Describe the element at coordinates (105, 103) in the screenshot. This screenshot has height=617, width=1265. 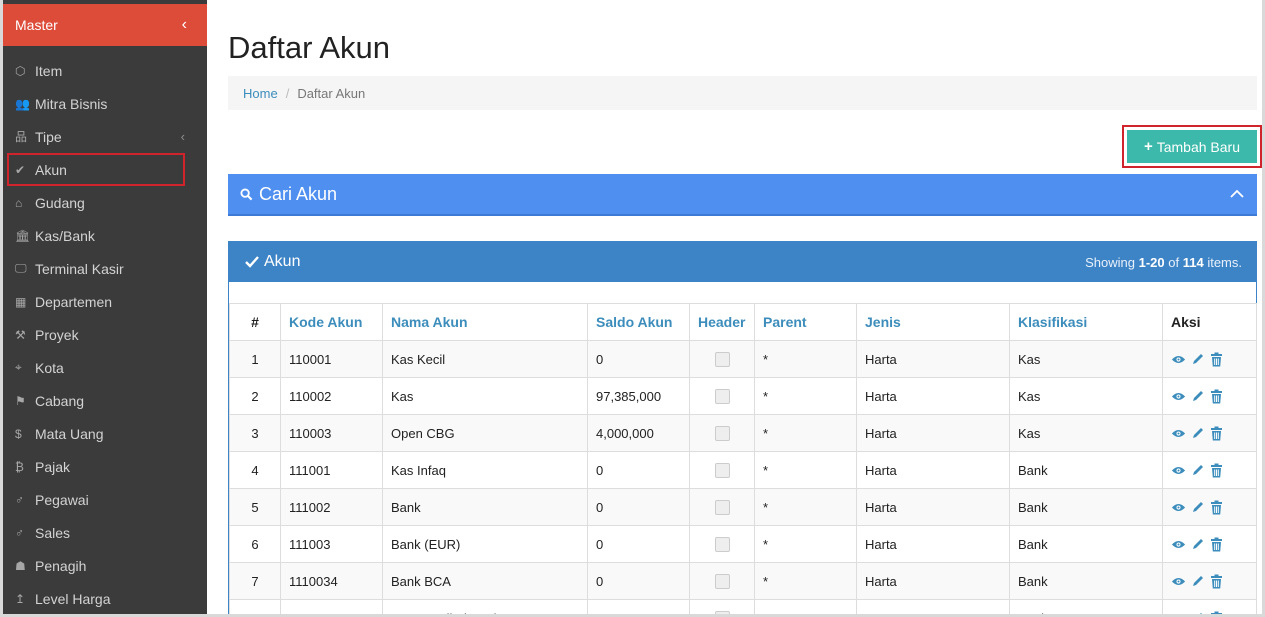
I see `sidebar-item-mitra-bisnis: 👥 Mitra Bisnis` at that location.